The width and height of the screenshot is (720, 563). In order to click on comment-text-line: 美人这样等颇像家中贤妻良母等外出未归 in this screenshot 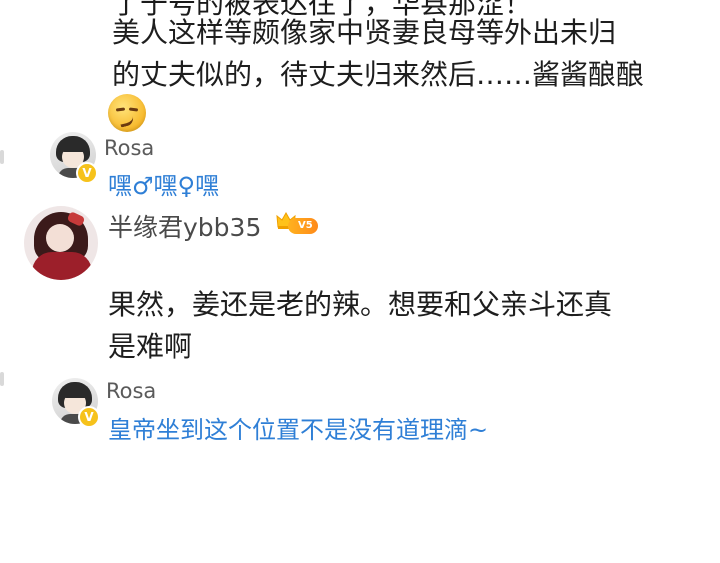, I will do `click(364, 32)`.